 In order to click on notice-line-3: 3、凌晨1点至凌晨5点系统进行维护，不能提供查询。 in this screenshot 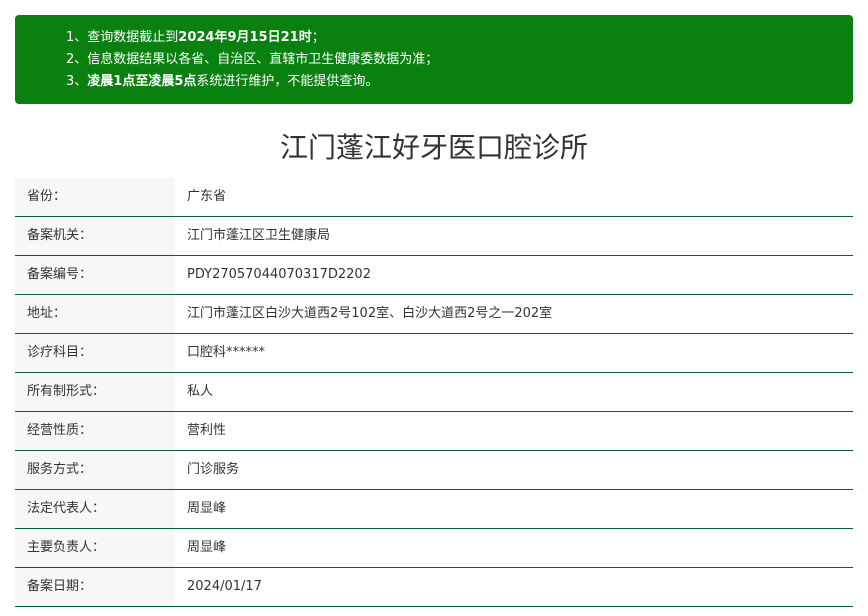, I will do `click(459, 82)`.